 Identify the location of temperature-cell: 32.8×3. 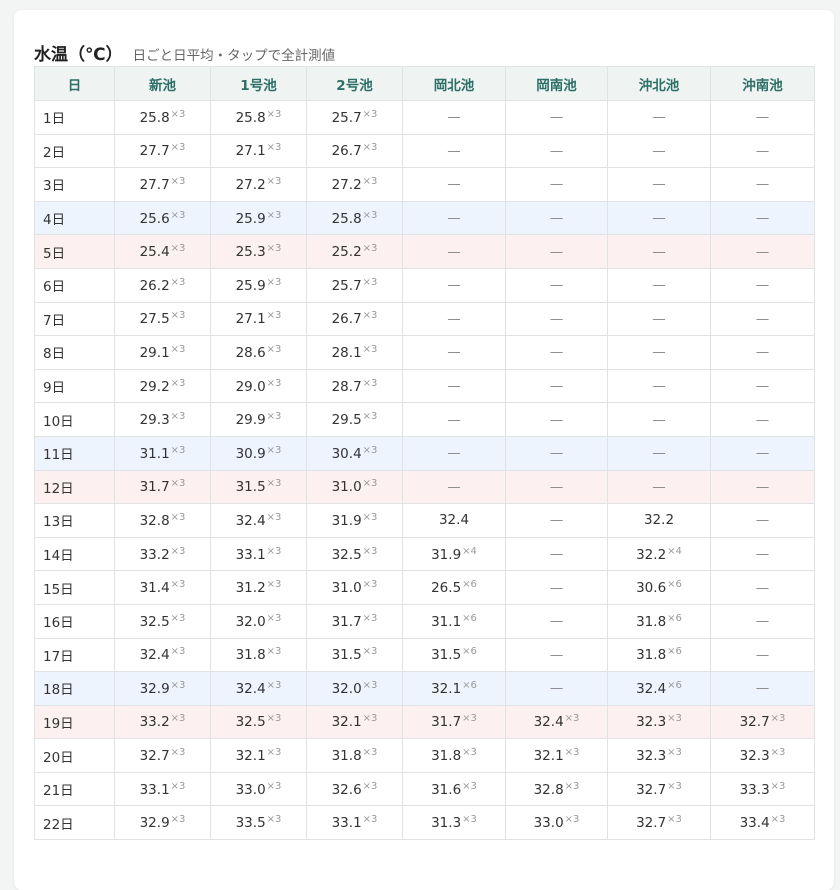
(162, 520).